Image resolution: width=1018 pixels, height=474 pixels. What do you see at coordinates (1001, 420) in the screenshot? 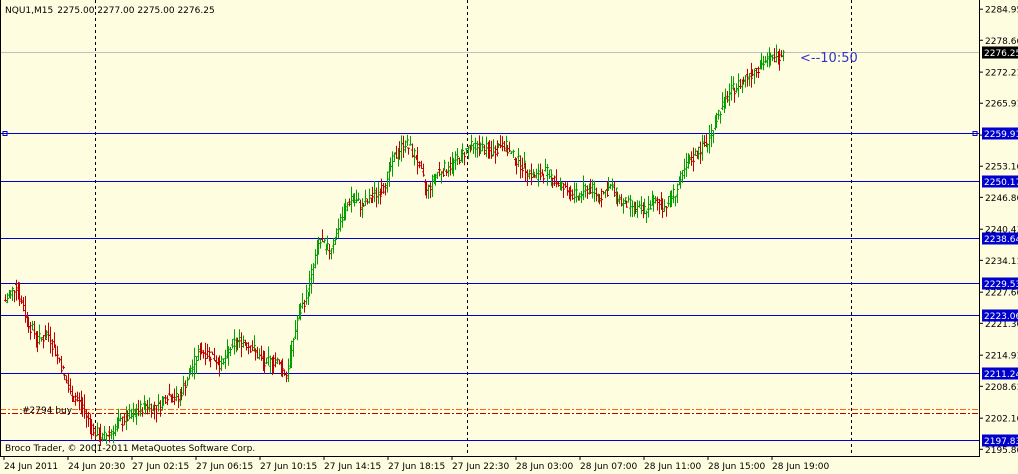
I see `y-tick-label-13: 2202.16` at bounding box center [1001, 420].